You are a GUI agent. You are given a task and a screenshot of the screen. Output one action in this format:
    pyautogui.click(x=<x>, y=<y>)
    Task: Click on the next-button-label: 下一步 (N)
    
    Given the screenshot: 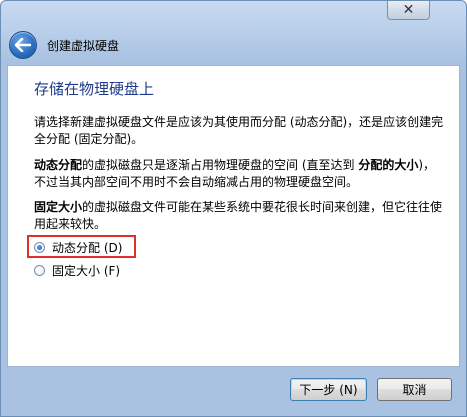 What is the action you would take?
    pyautogui.click(x=328, y=390)
    